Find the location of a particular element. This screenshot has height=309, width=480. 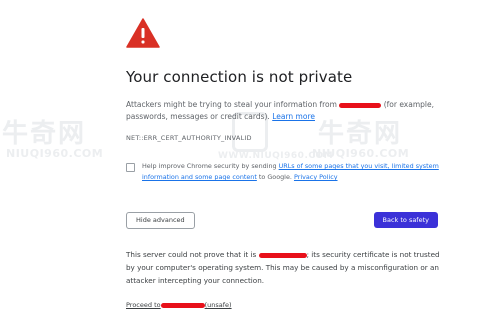

page-title: Your connection is not private is located at coordinates (239, 77).